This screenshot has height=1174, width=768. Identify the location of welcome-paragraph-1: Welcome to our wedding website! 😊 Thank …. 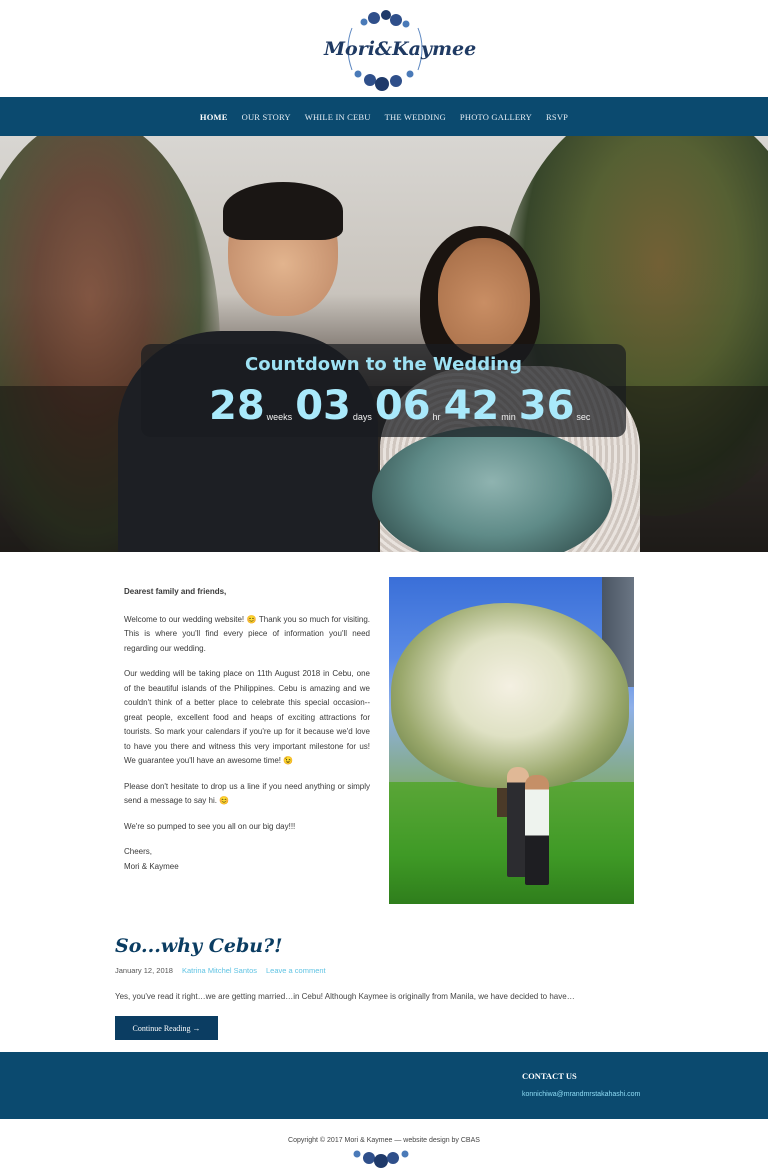
(247, 633).